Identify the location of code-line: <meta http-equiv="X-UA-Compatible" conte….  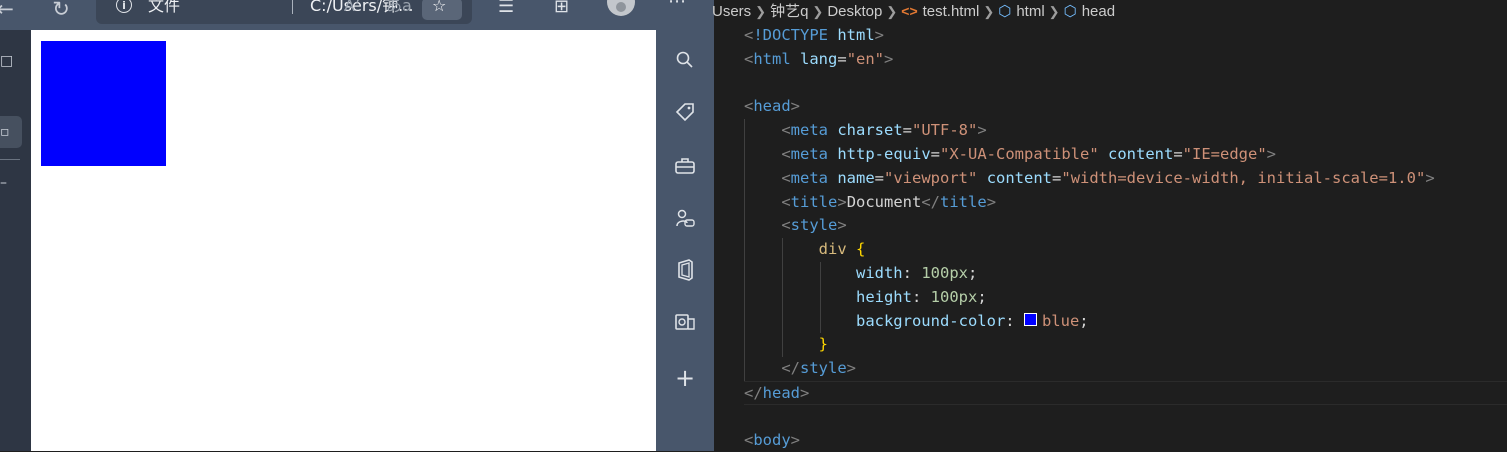
(1029, 153).